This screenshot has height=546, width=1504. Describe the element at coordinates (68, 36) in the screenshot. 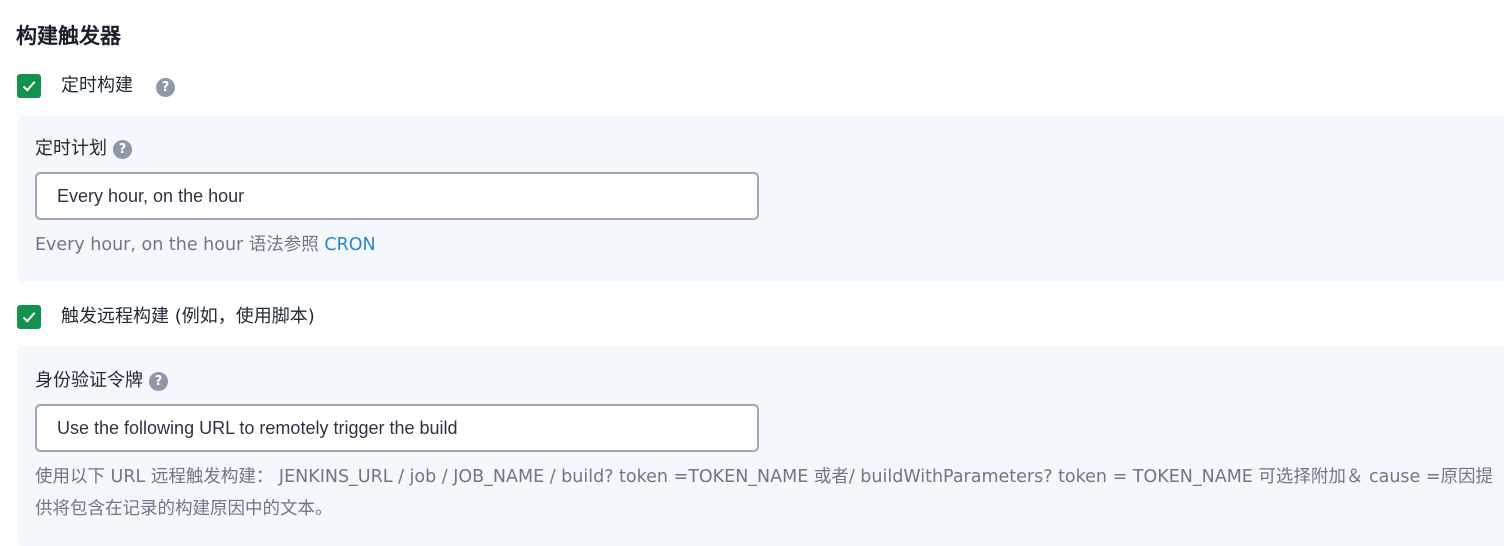

I see `section-title: 构建触发器` at that location.